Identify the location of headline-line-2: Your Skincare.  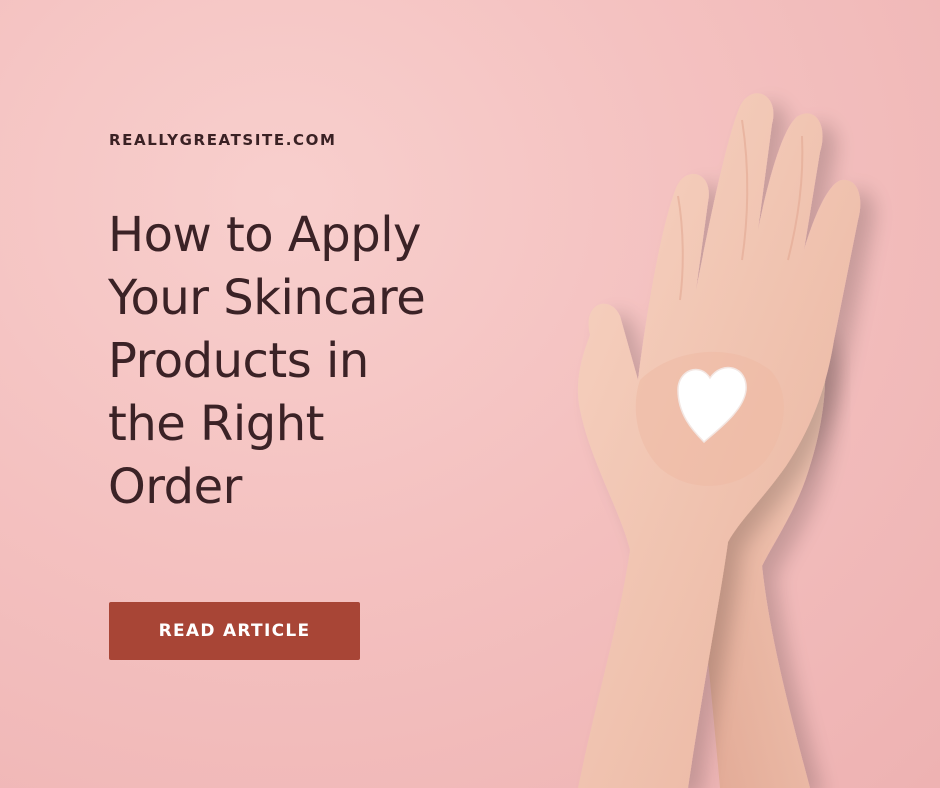
(267, 298).